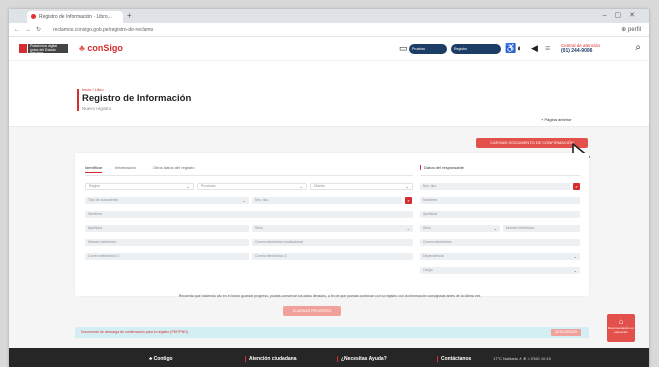 This screenshot has height=367, width=659. What do you see at coordinates (167, 228) in the screenshot?
I see `surnames-input: Apellidos` at bounding box center [167, 228].